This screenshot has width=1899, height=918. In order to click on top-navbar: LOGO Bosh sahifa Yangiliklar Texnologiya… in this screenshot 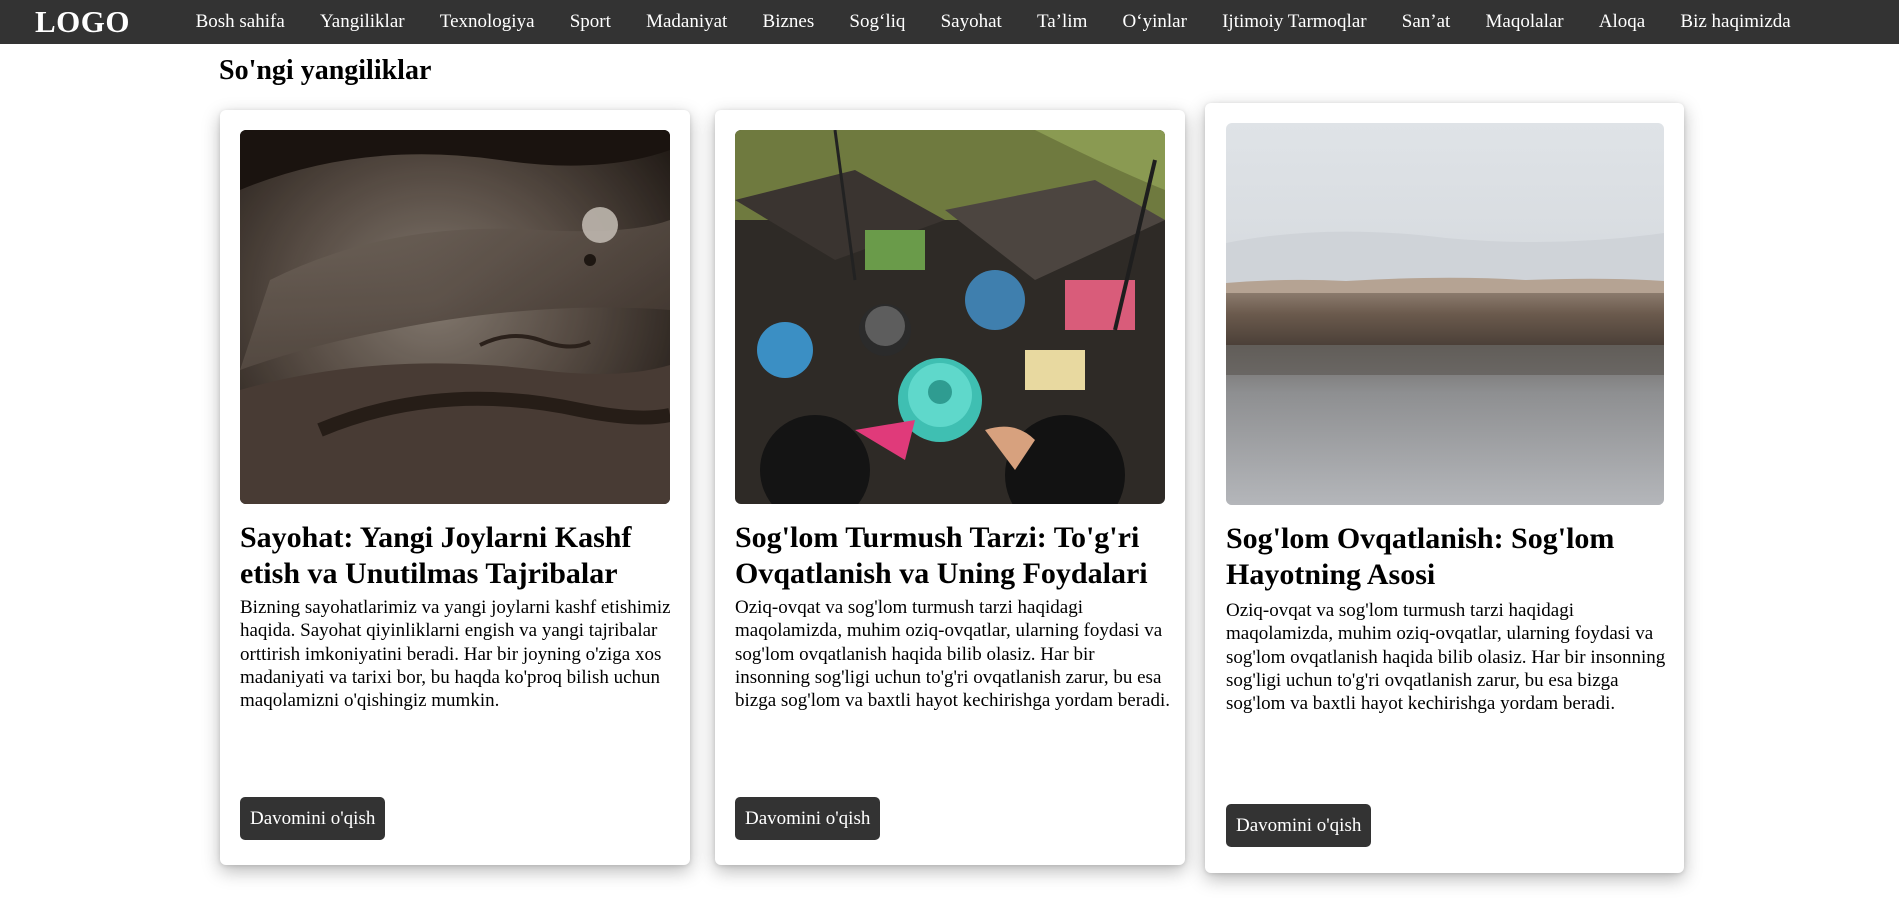, I will do `click(949, 22)`.